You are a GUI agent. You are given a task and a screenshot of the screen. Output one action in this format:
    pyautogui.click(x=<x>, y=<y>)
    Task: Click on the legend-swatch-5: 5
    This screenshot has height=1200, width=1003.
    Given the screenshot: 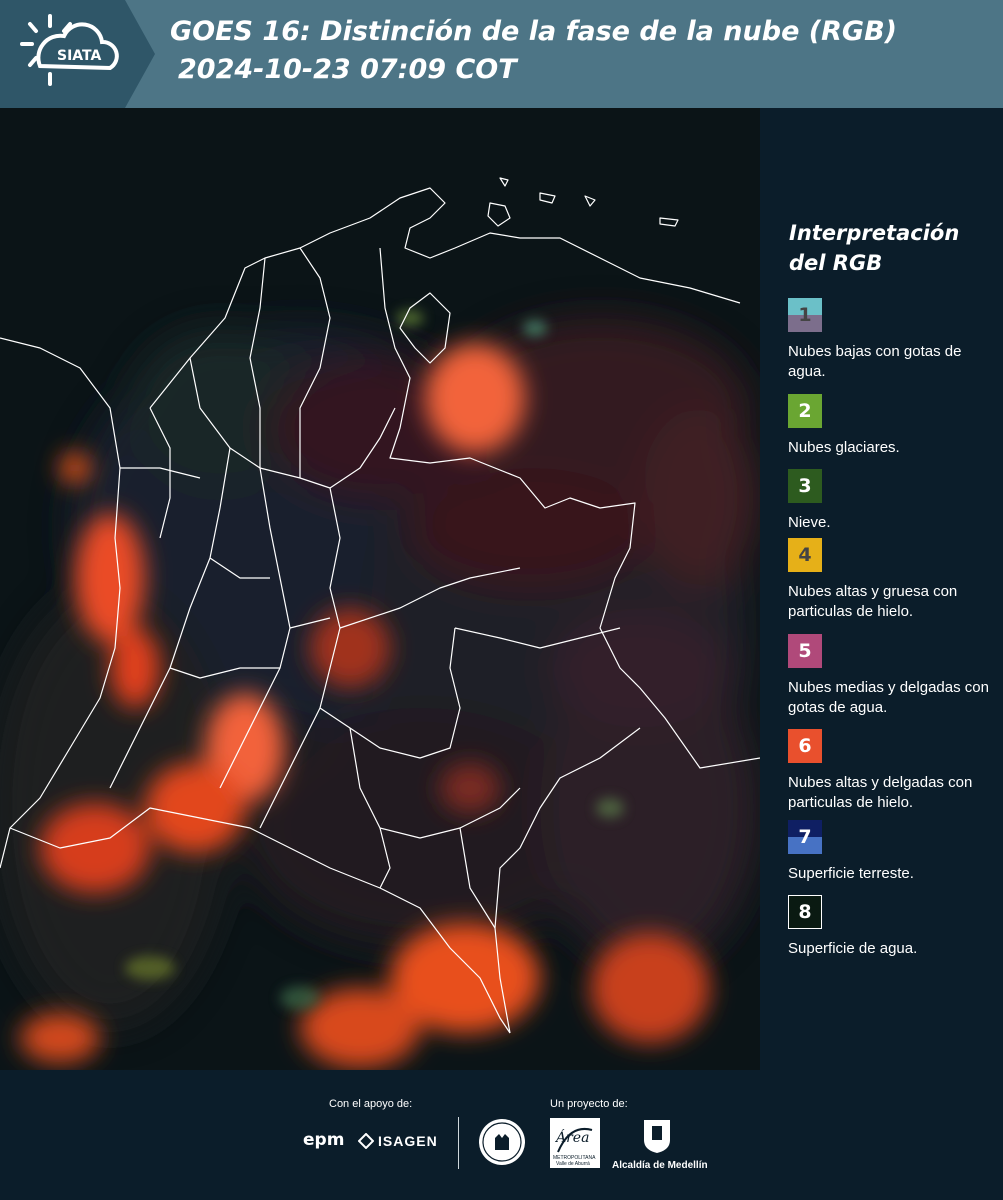 What is the action you would take?
    pyautogui.click(x=805, y=651)
    